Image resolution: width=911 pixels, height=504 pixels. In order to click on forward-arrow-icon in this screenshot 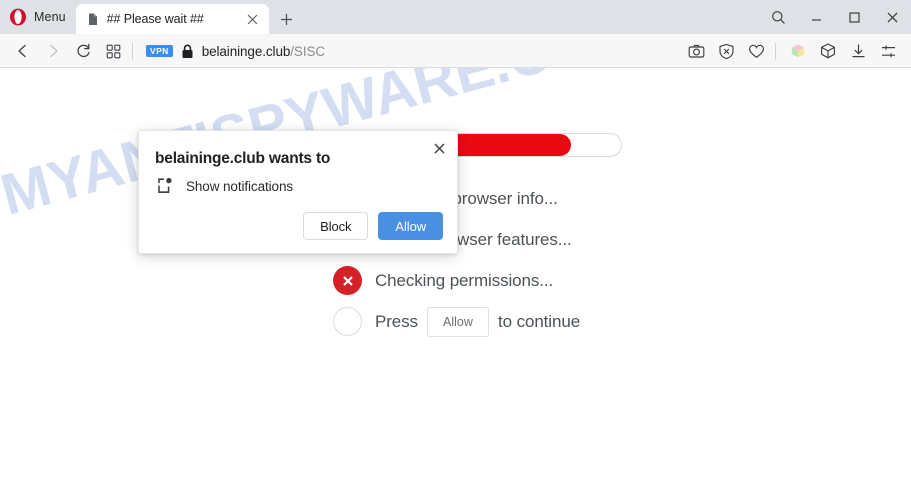, I will do `click(53, 51)`.